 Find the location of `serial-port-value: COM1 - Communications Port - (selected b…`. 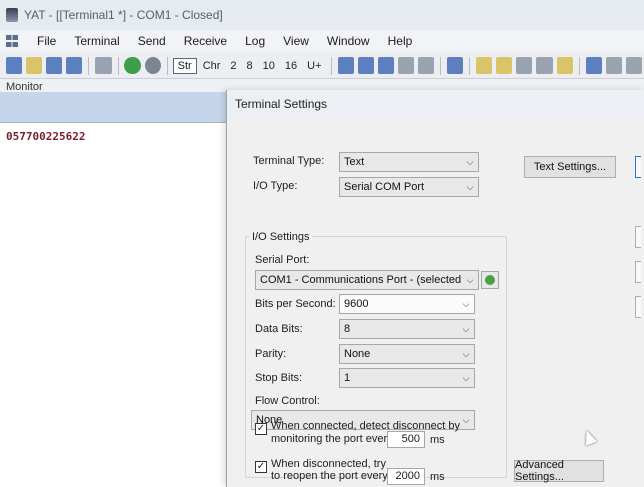

serial-port-value: COM1 - Communications Port - (selected b… is located at coordinates (361, 280).